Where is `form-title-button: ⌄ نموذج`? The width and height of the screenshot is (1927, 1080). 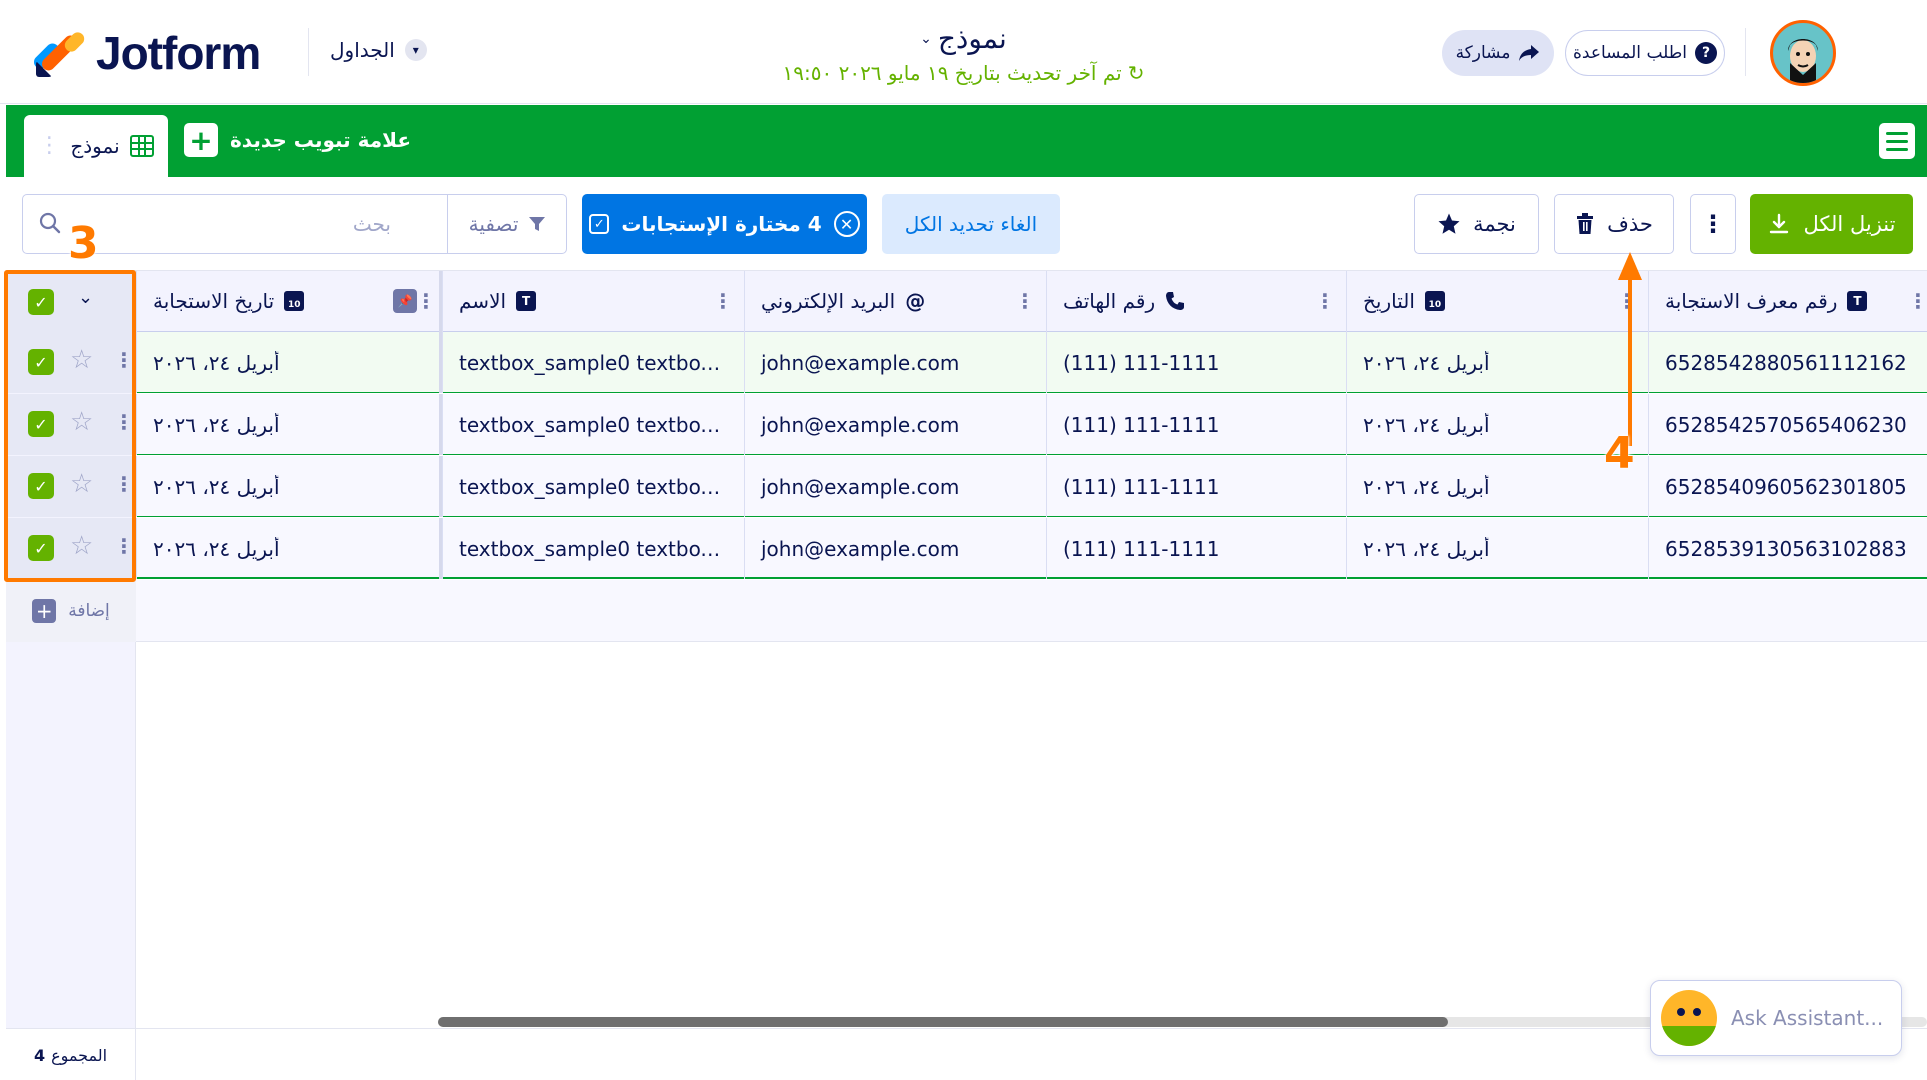 form-title-button: ⌄ نموذج is located at coordinates (963, 38).